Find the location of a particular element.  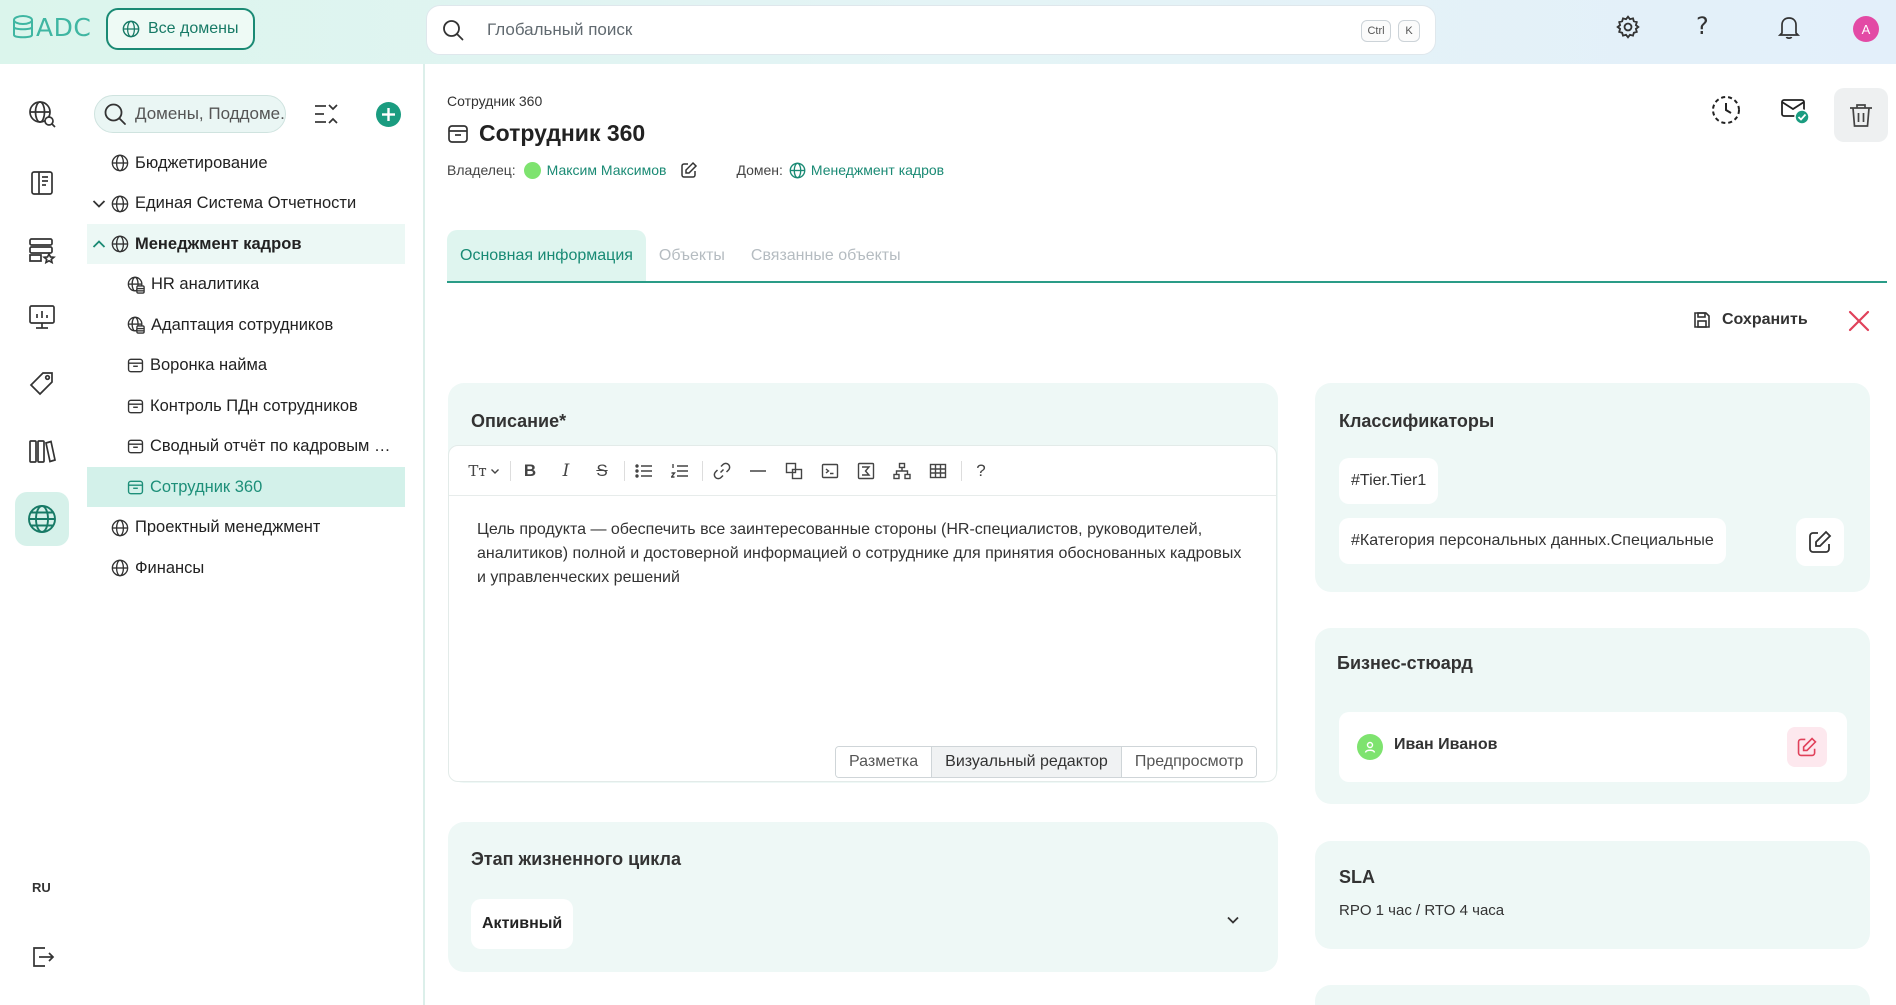

book-icon is located at coordinates (42, 183).